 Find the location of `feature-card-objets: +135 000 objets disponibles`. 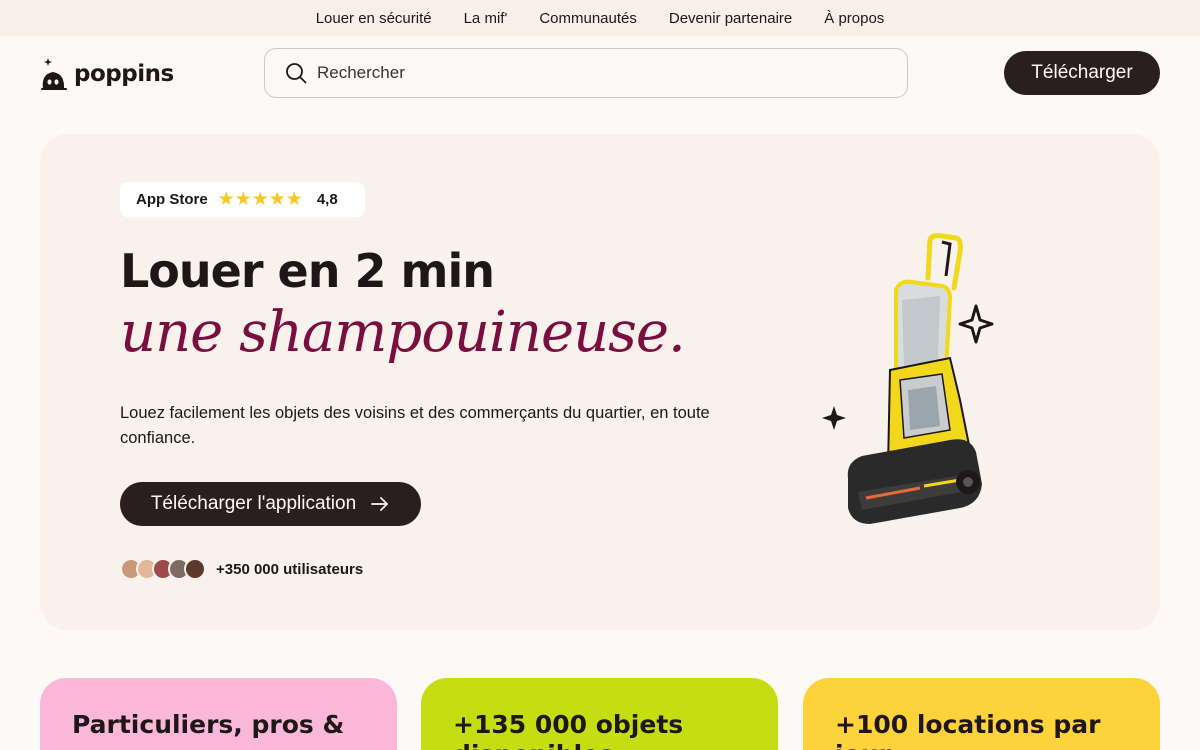

feature-card-objets: +135 000 objets disponibles is located at coordinates (599, 714).